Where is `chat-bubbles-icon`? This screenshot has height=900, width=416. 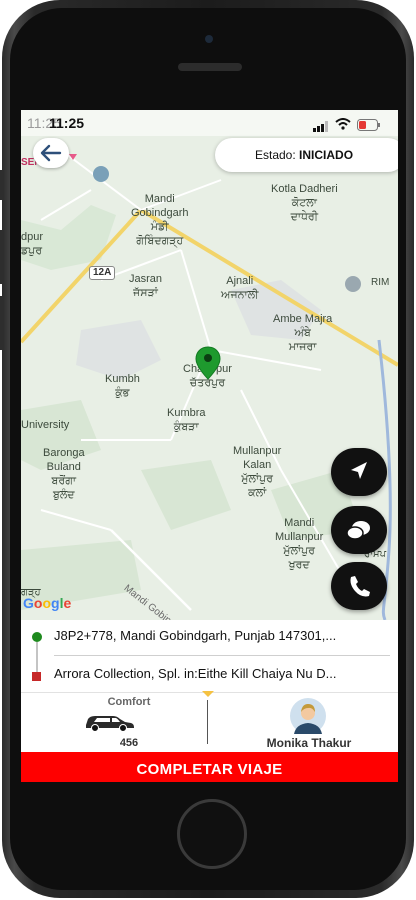
chat-bubbles-icon is located at coordinates (358, 530).